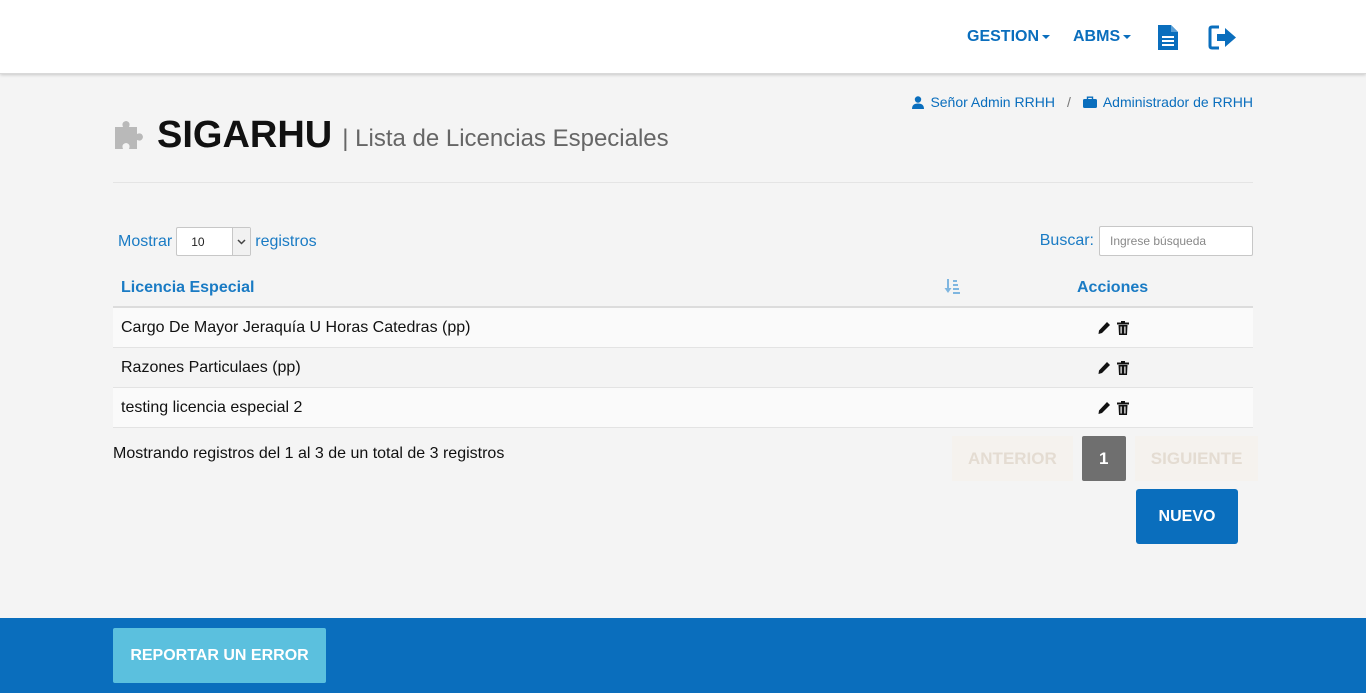  Describe the element at coordinates (211, 367) in the screenshot. I see `licence-name: Razones Particulaes (pp)` at that location.